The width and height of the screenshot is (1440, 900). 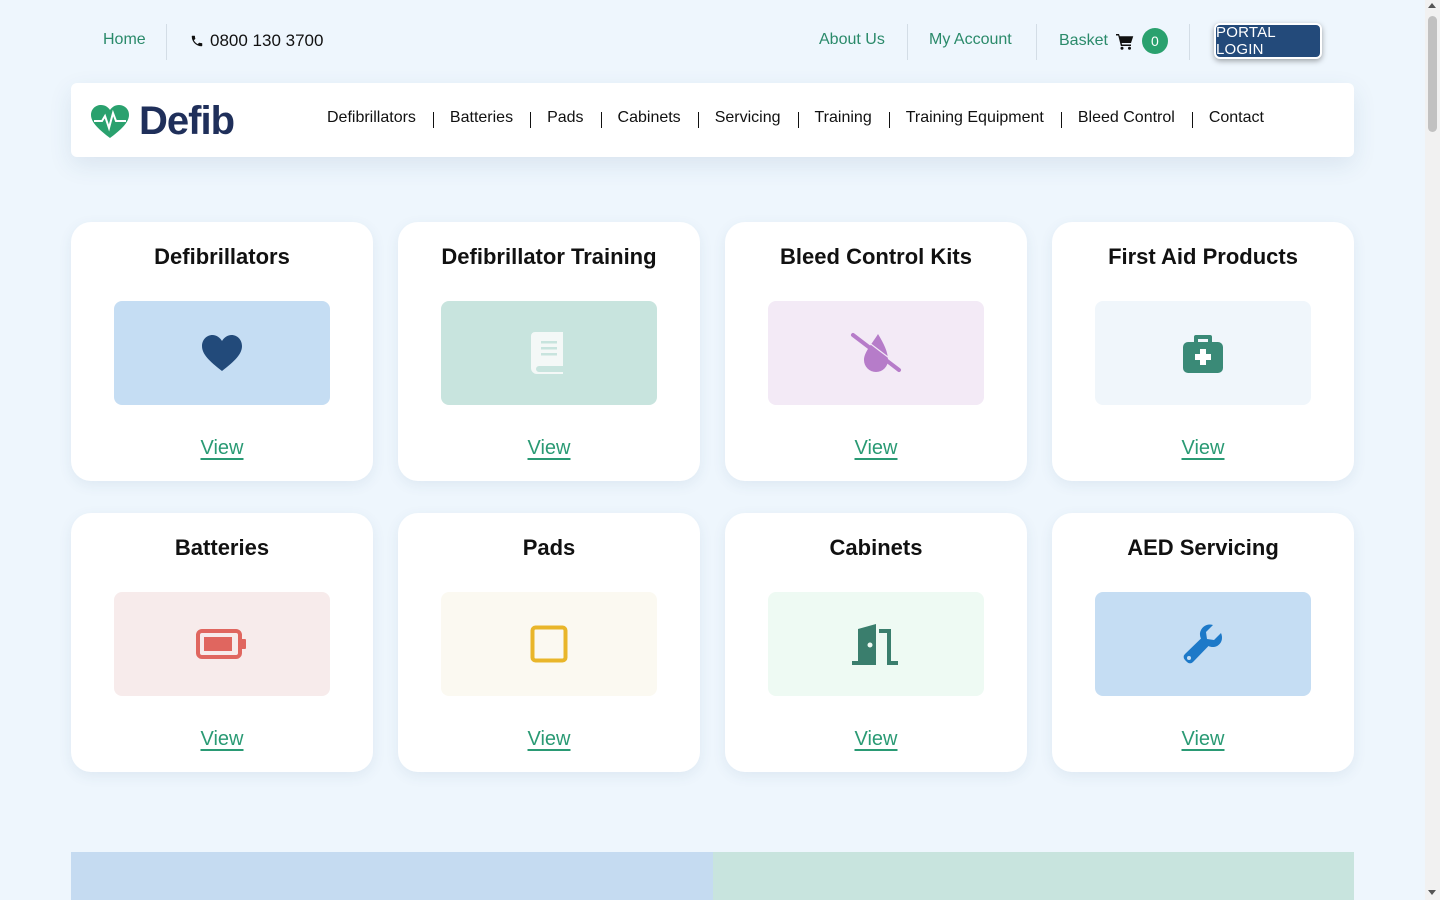 What do you see at coordinates (1203, 256) in the screenshot?
I see `card-title: First Aid Products` at bounding box center [1203, 256].